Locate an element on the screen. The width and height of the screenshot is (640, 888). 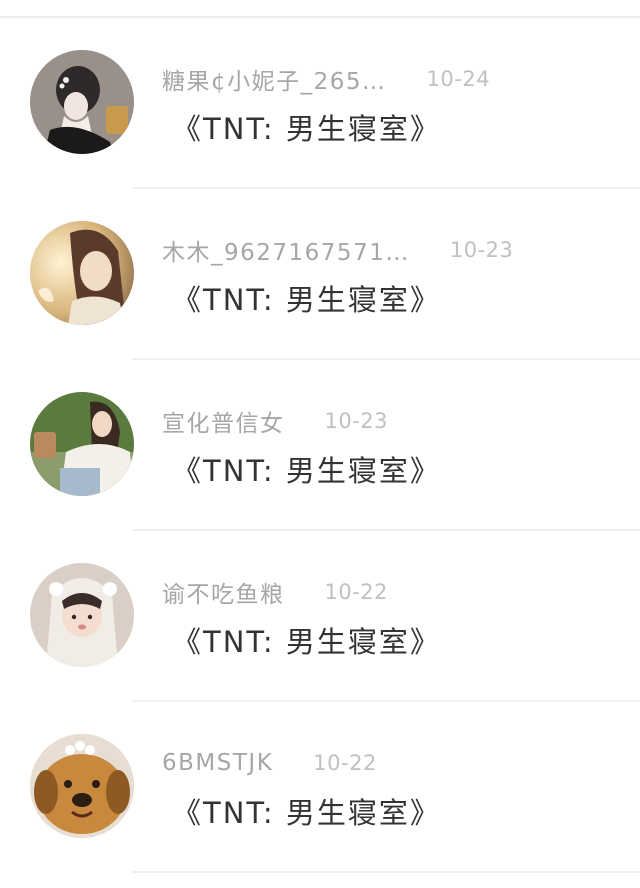
comment-meta: 谕不吃鱼粮 10-22 is located at coordinates (275, 592).